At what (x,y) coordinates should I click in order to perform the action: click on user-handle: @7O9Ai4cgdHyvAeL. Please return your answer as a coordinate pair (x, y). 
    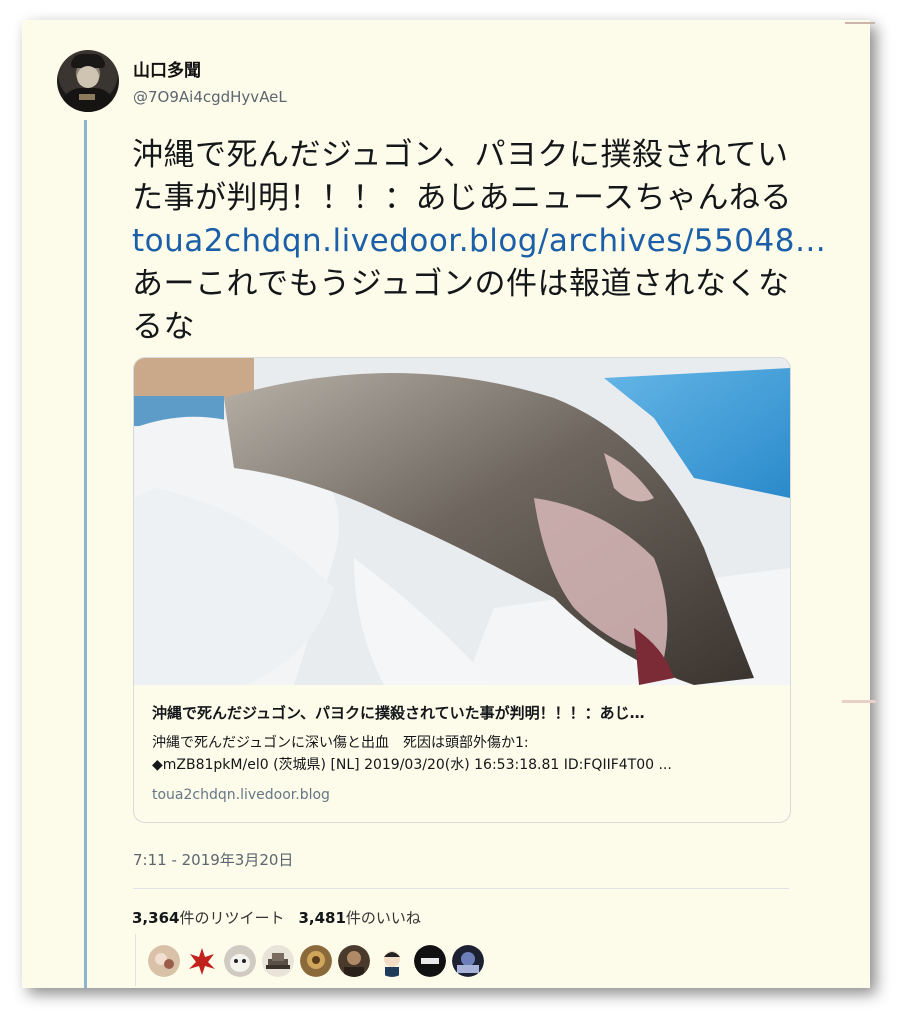
    Looking at the image, I should click on (210, 97).